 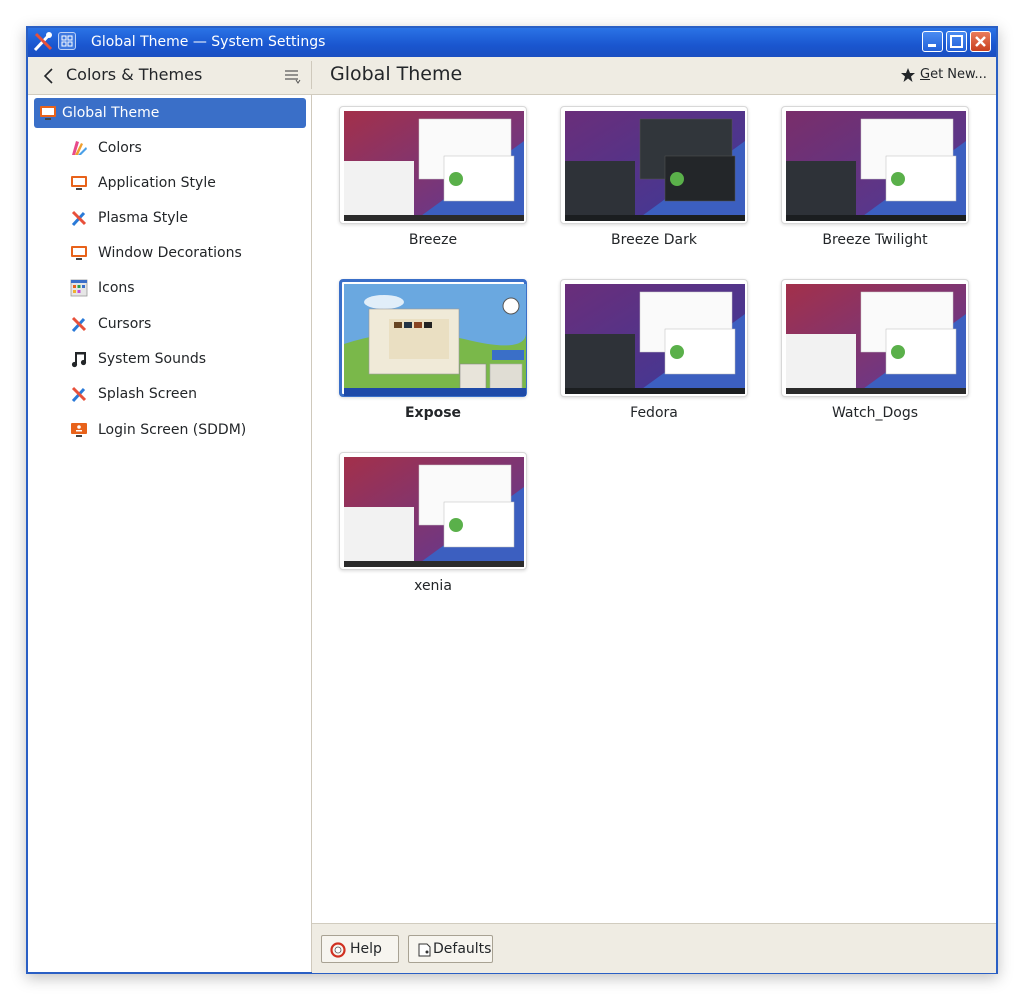 I want to click on theme-card-fedora: Fedora, so click(x=655, y=350).